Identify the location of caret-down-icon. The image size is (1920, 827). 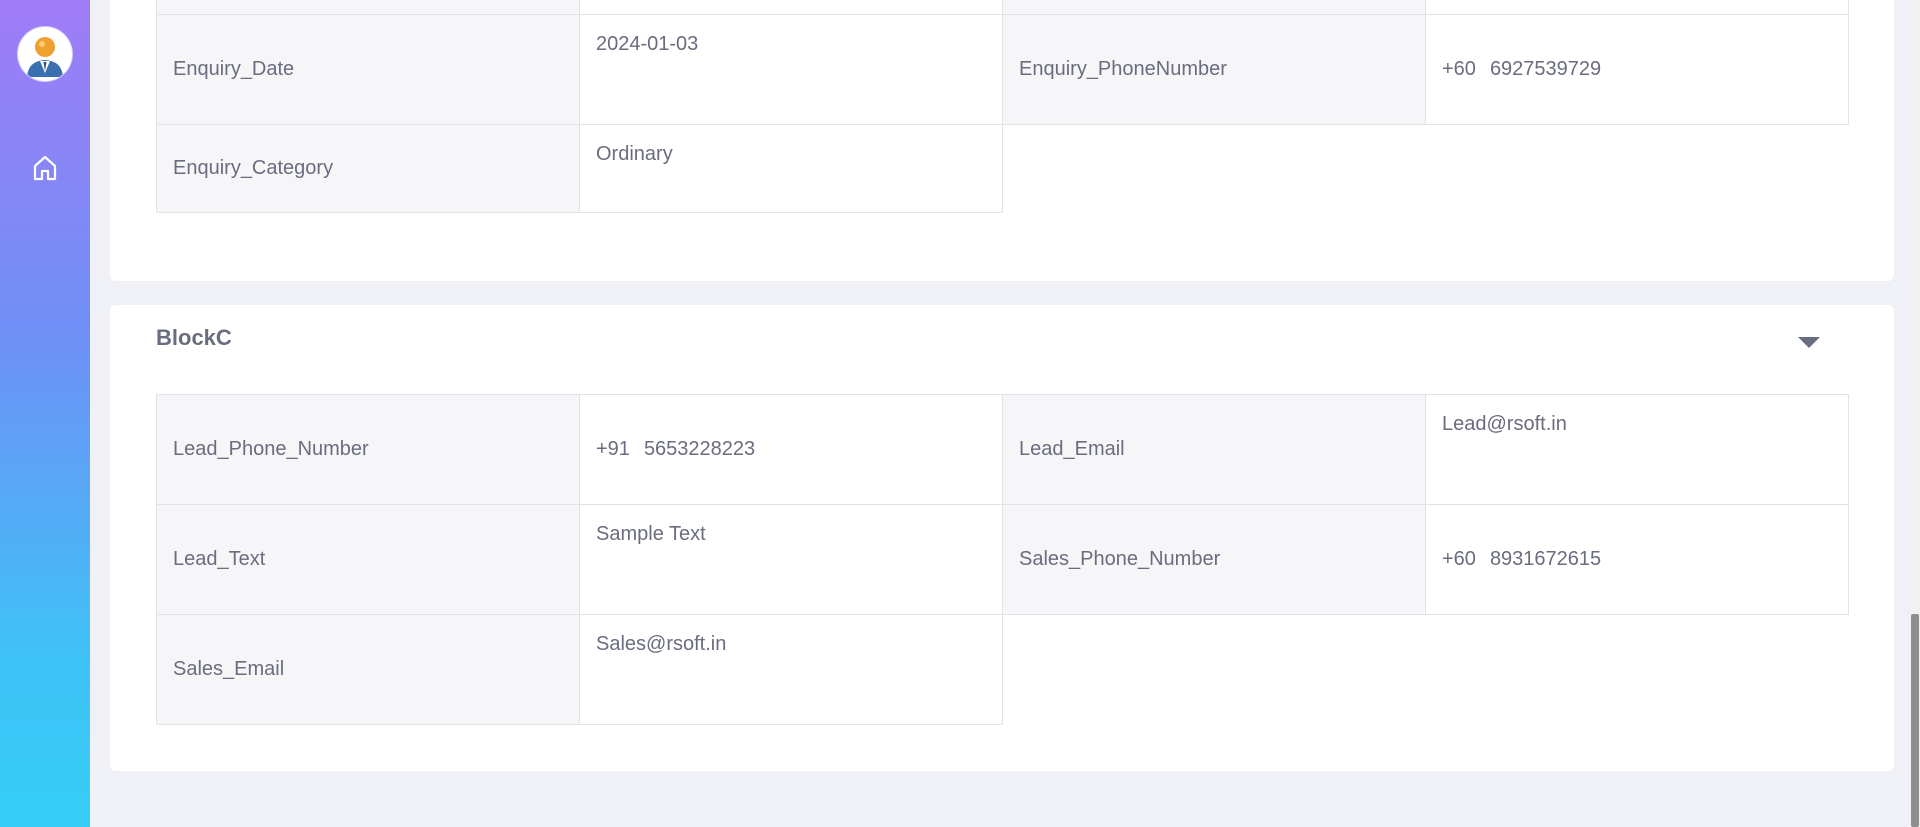
(1809, 342).